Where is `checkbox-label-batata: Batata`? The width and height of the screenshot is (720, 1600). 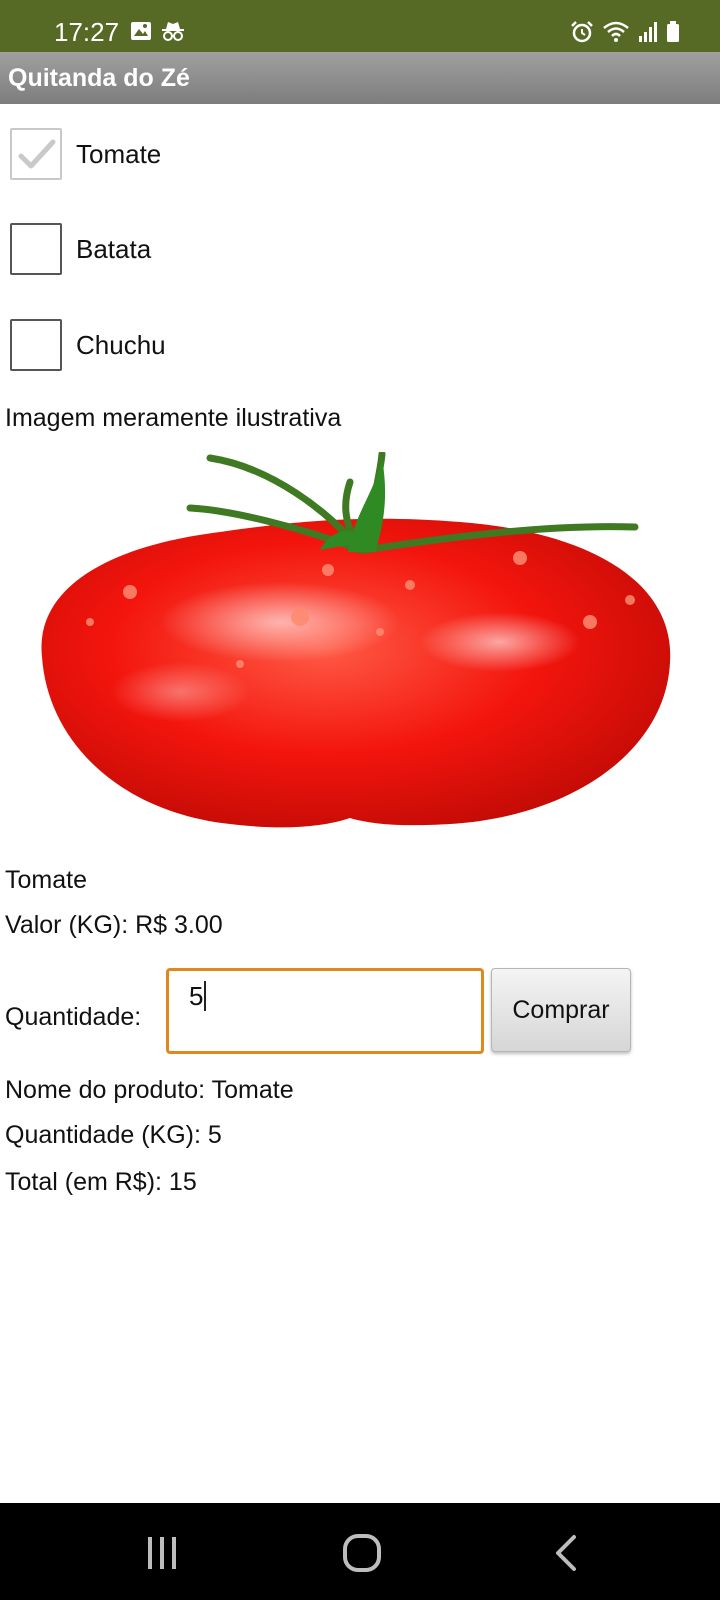
checkbox-label-batata: Batata is located at coordinates (114, 249).